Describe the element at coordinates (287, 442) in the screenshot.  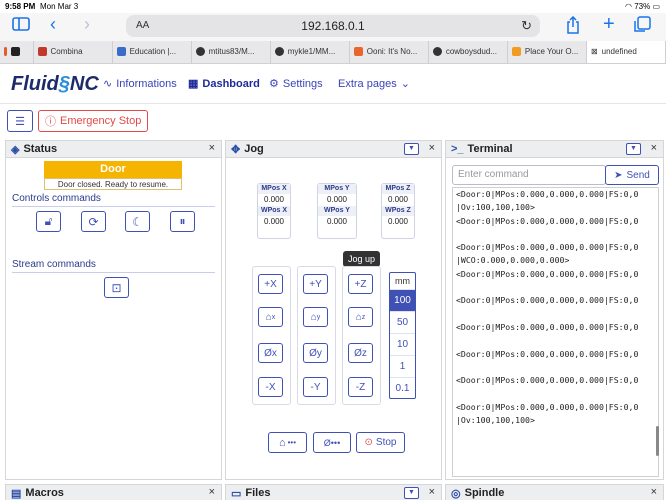
I see `home-all-button: ⌂ •••` at that location.